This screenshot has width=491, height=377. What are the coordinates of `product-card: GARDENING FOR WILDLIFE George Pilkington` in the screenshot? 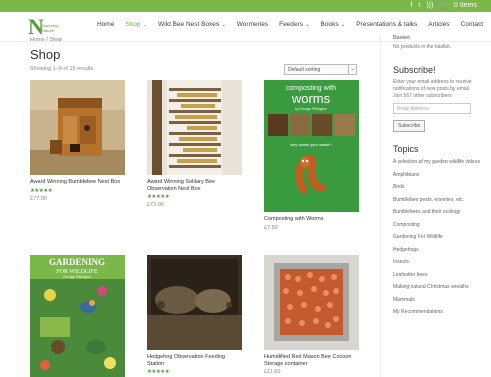 It's located at (77, 316).